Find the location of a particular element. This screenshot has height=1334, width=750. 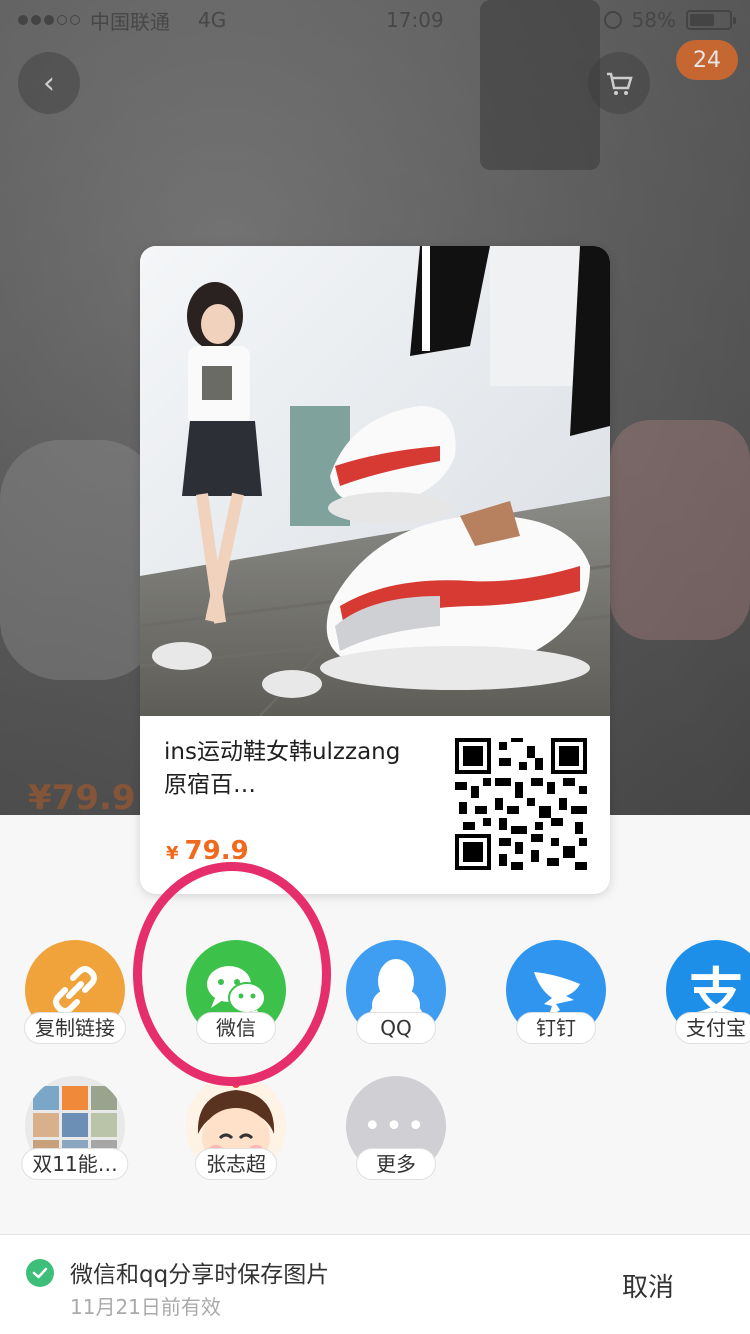

share-alipay: 支 支付宝 is located at coordinates (698, 992).